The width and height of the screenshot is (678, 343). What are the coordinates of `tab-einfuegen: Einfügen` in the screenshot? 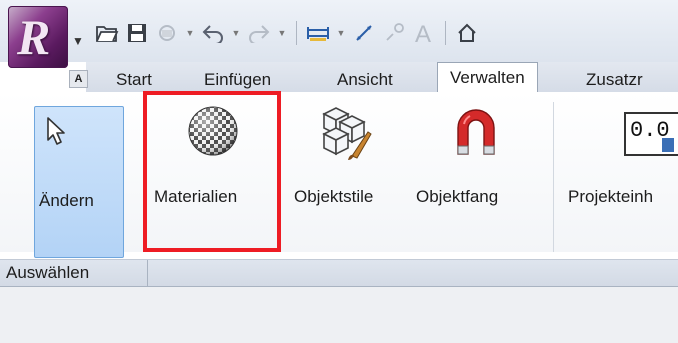 It's located at (237, 80).